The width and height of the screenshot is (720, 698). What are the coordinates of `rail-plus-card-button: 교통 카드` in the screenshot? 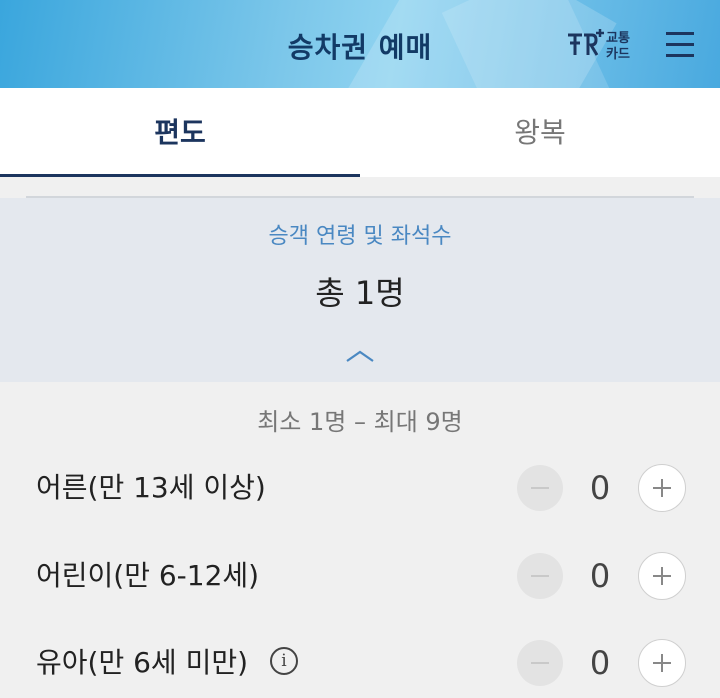 It's located at (601, 44).